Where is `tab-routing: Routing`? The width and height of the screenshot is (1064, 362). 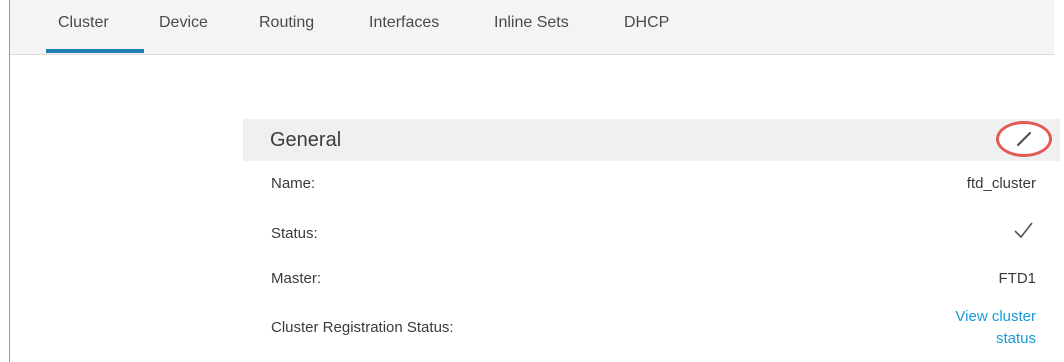
tab-routing: Routing is located at coordinates (286, 23).